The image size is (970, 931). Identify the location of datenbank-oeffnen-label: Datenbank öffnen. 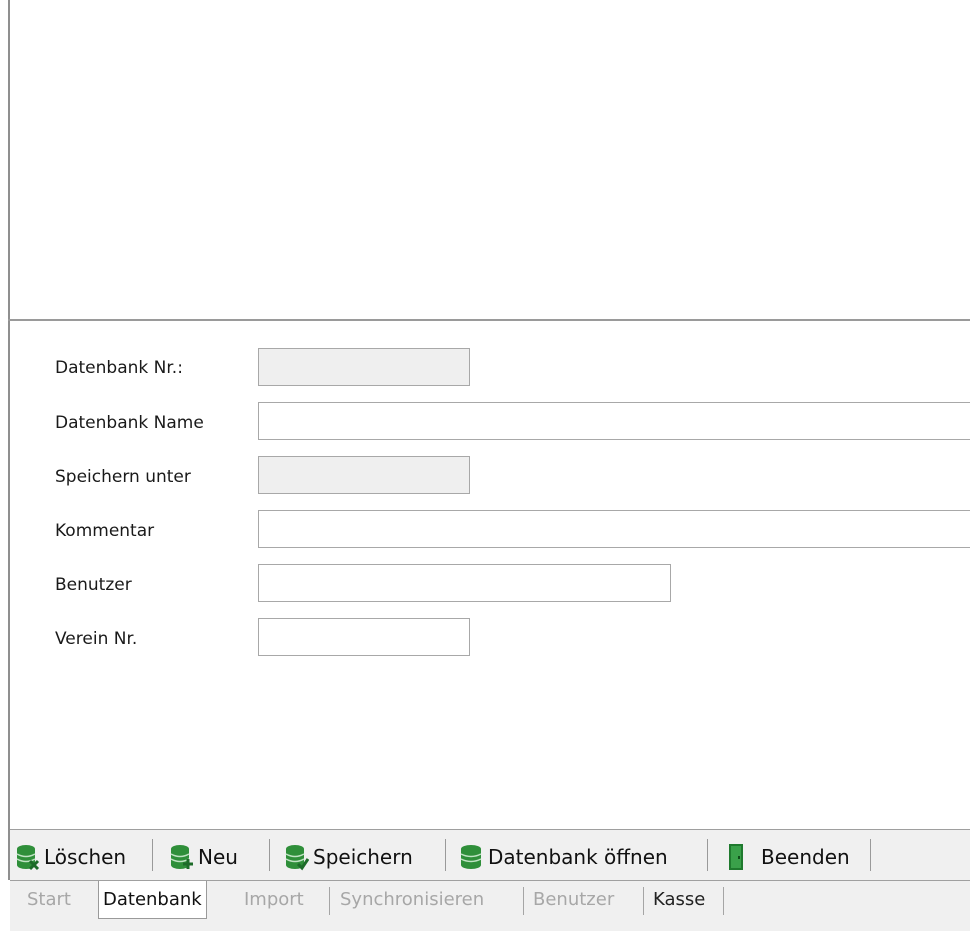
(578, 857).